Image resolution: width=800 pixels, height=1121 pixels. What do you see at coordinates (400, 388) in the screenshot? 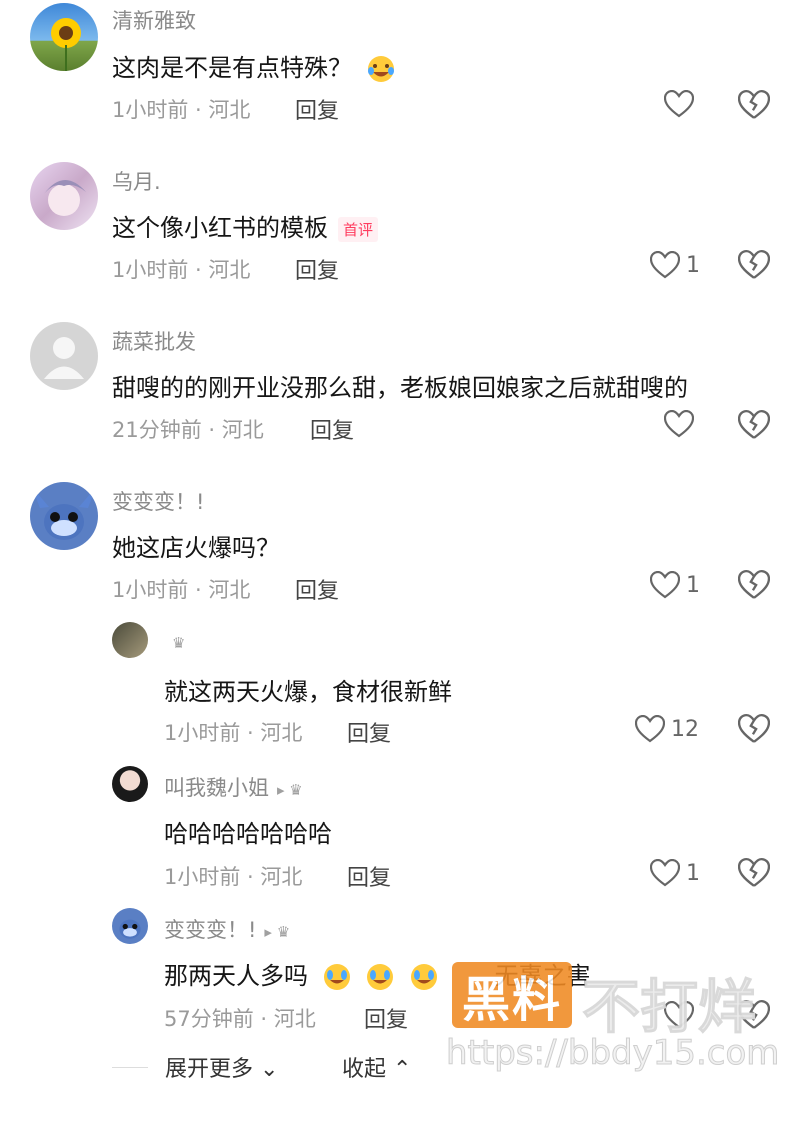
I see `comment-body: 甜嗖的的刚开业没那么甜，老板娘回娘家之后就甜嗖的` at bounding box center [400, 388].